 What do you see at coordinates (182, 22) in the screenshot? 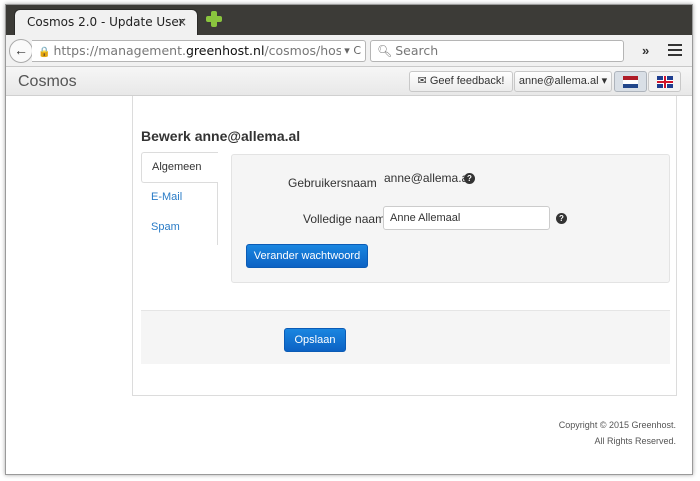
I see `close-tab-icon: ×` at bounding box center [182, 22].